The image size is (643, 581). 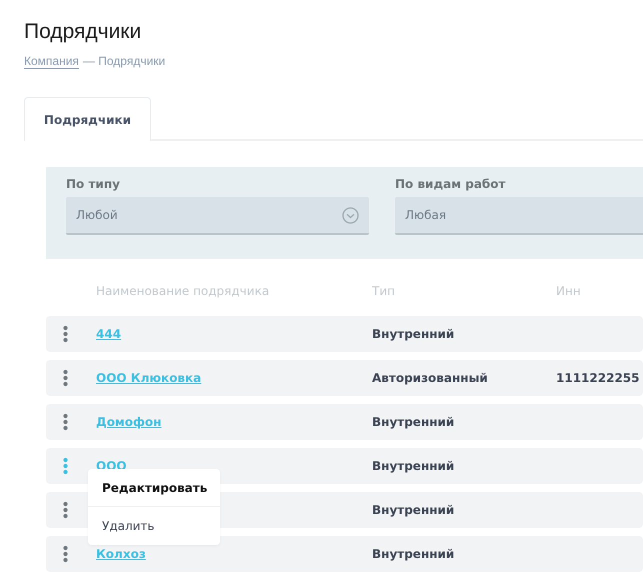 What do you see at coordinates (519, 216) in the screenshot?
I see `select-field: Любая` at bounding box center [519, 216].